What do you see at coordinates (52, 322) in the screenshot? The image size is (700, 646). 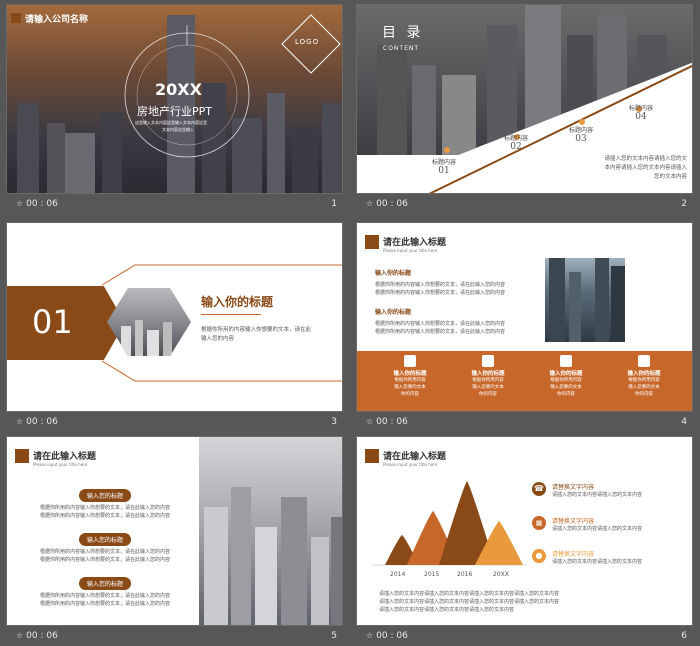 I see `section-number: 01` at bounding box center [52, 322].